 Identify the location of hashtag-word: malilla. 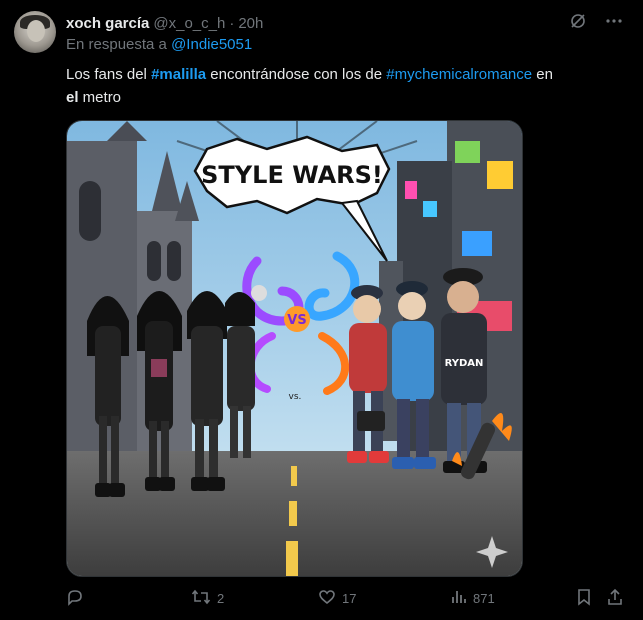
(183, 74).